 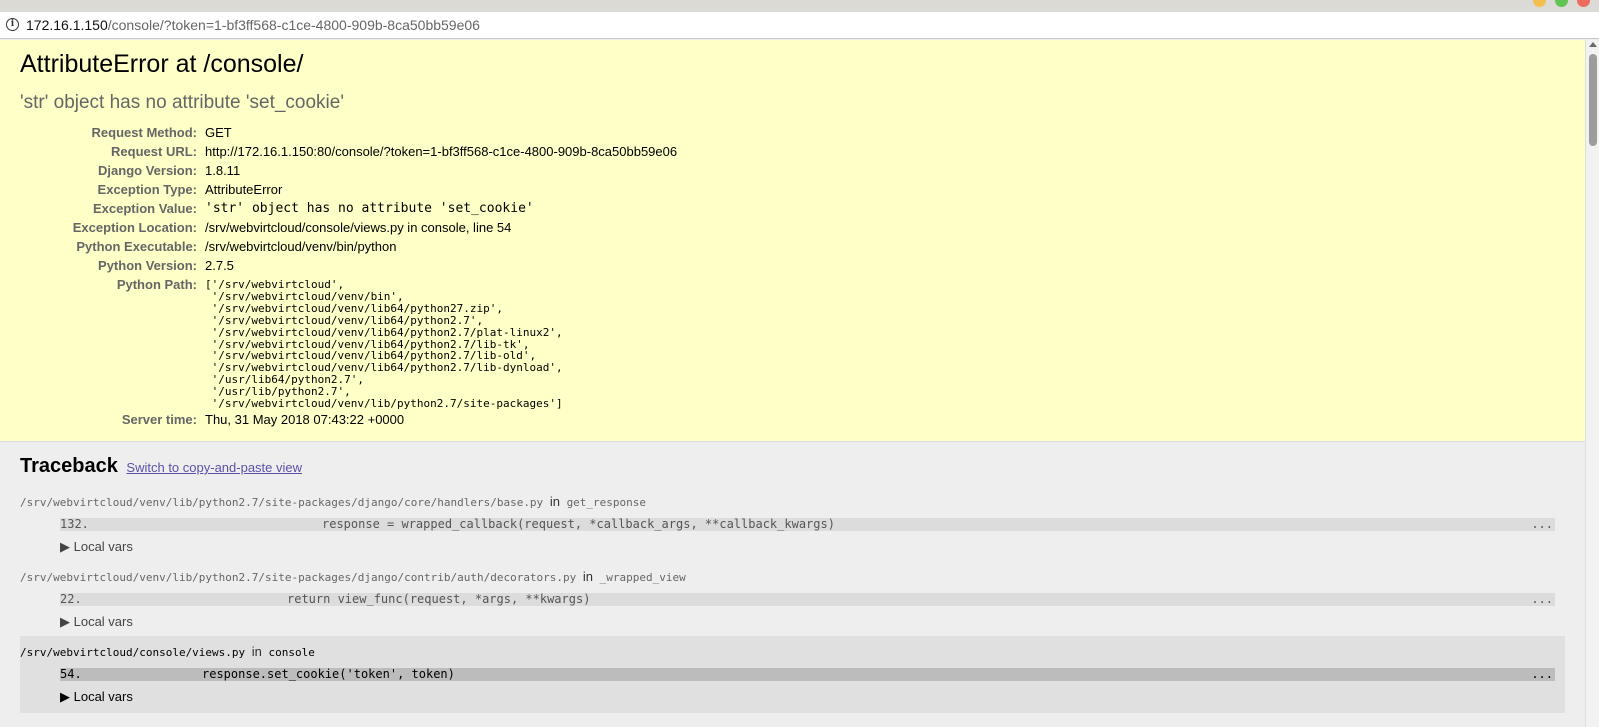 I want to click on traceback-title: Traceback, so click(x=69, y=465).